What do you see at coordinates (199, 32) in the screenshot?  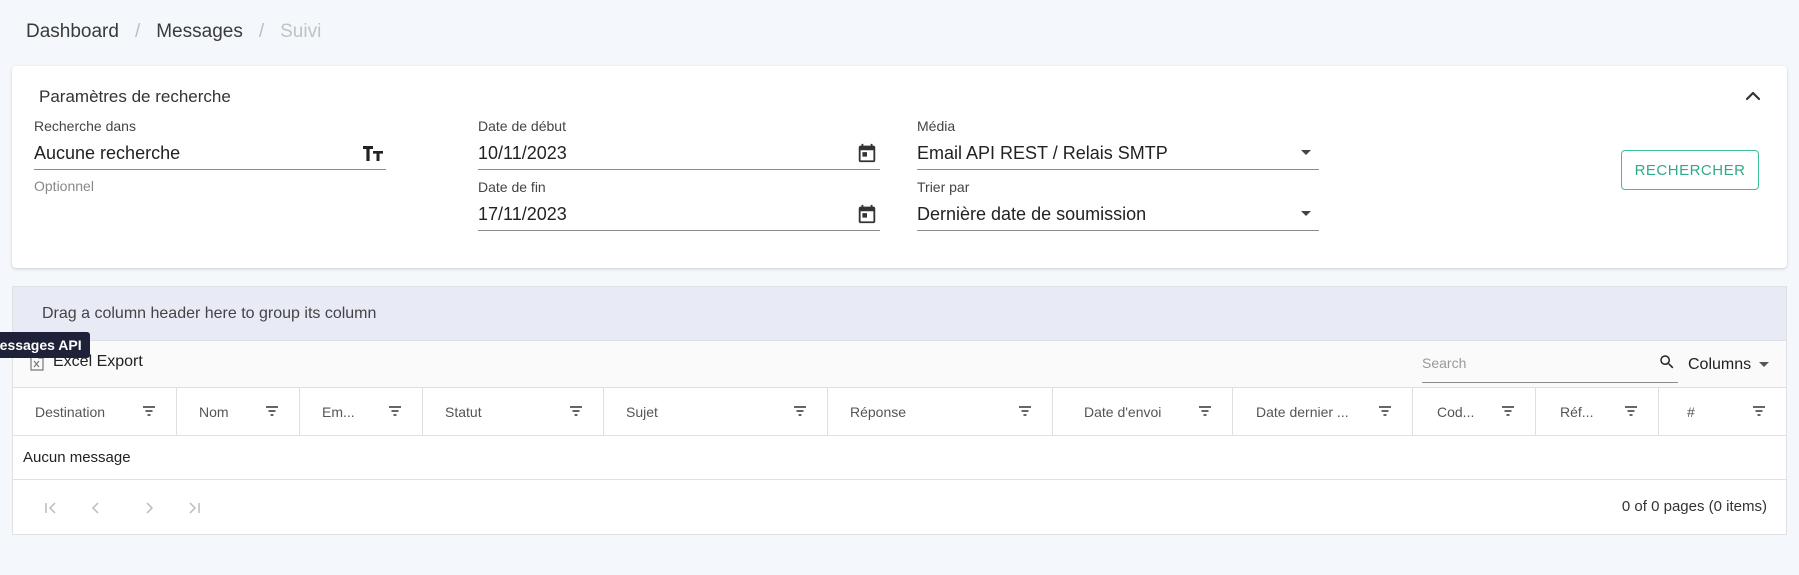 I see `breadcrumb-messages: Messages` at bounding box center [199, 32].